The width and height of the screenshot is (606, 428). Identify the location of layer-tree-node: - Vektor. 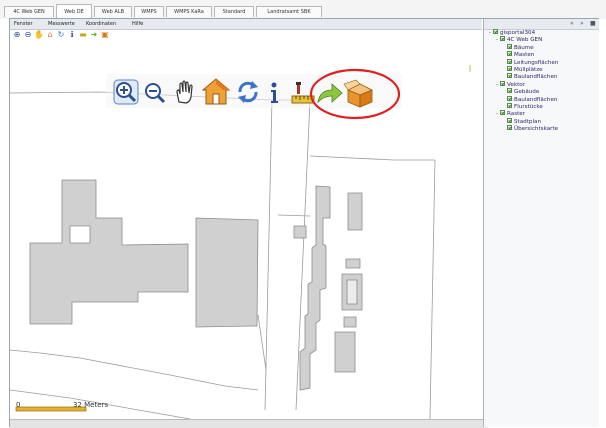
(543, 84).